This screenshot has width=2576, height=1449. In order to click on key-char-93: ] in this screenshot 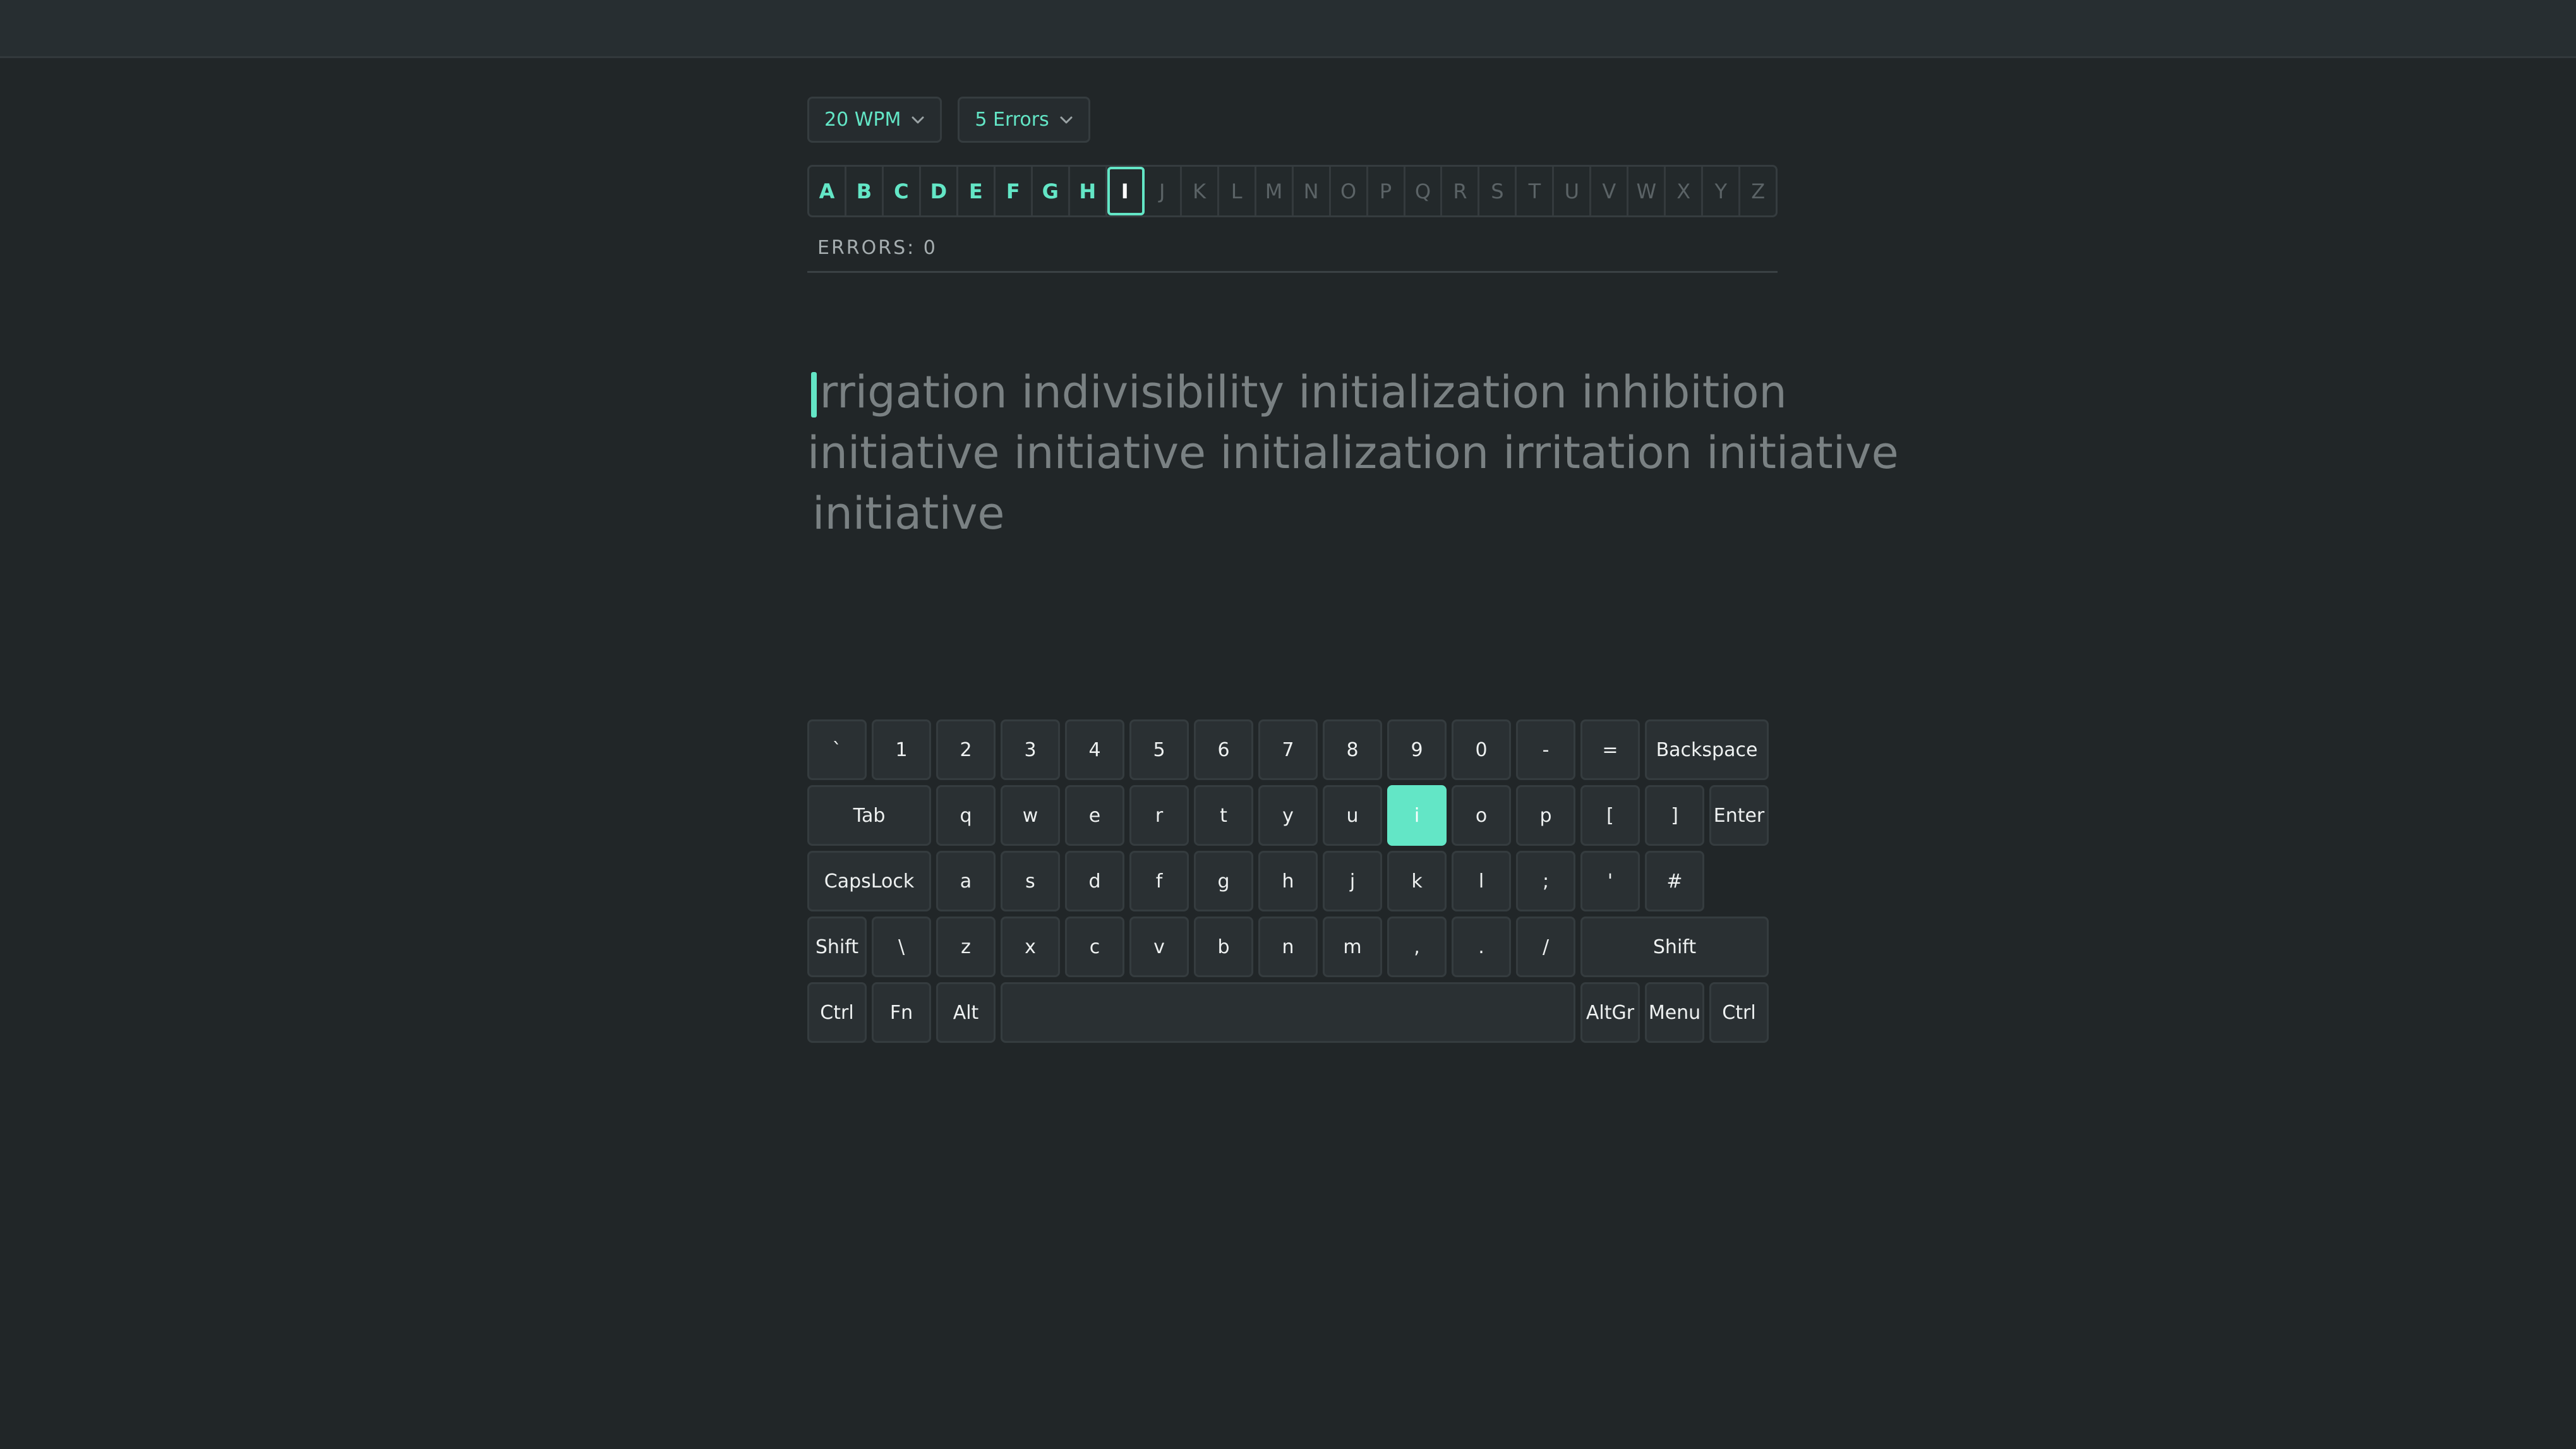, I will do `click(1674, 815)`.